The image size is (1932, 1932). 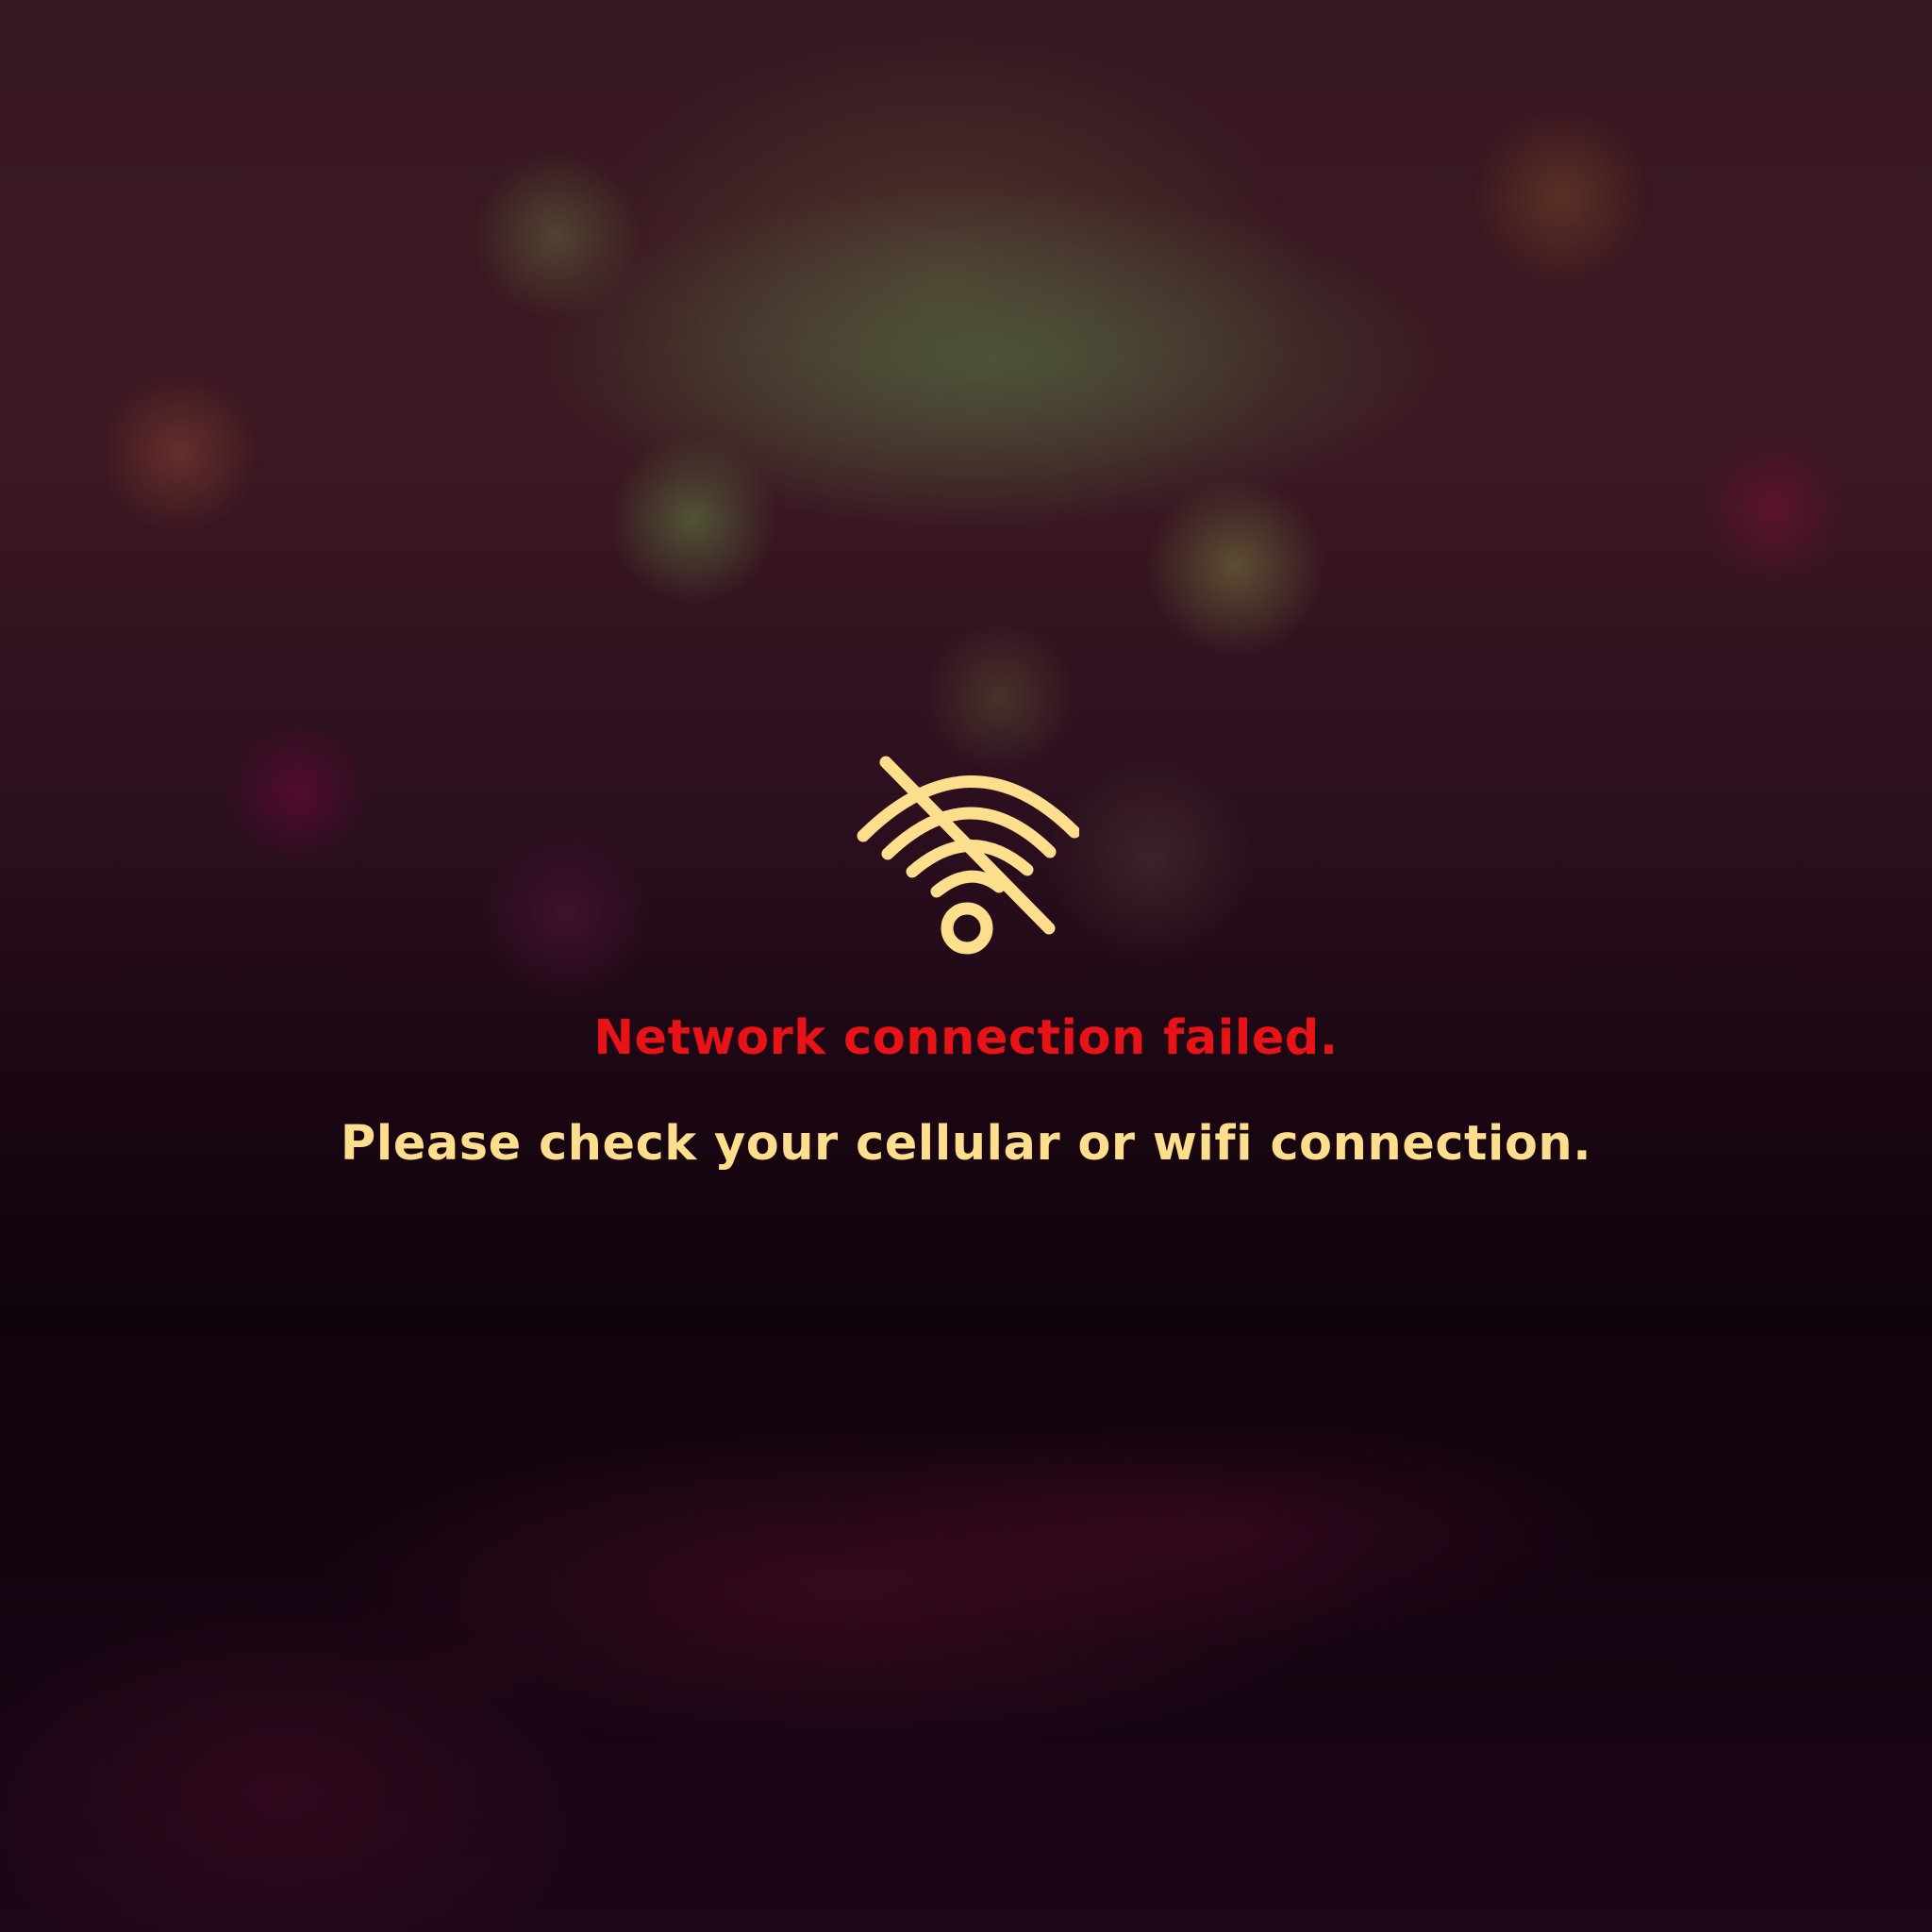 I want to click on wifi-off-icon, so click(x=968, y=855).